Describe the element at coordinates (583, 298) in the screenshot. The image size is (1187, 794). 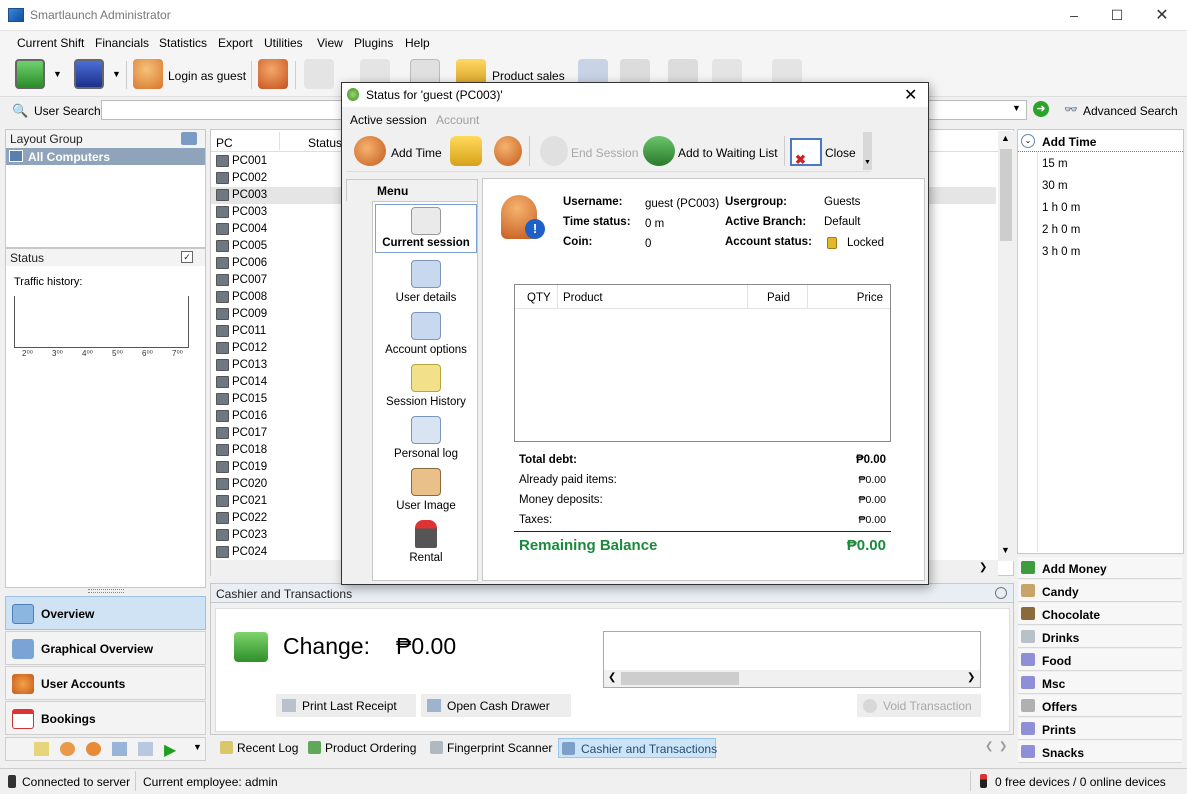
I see `col-product: Product` at that location.